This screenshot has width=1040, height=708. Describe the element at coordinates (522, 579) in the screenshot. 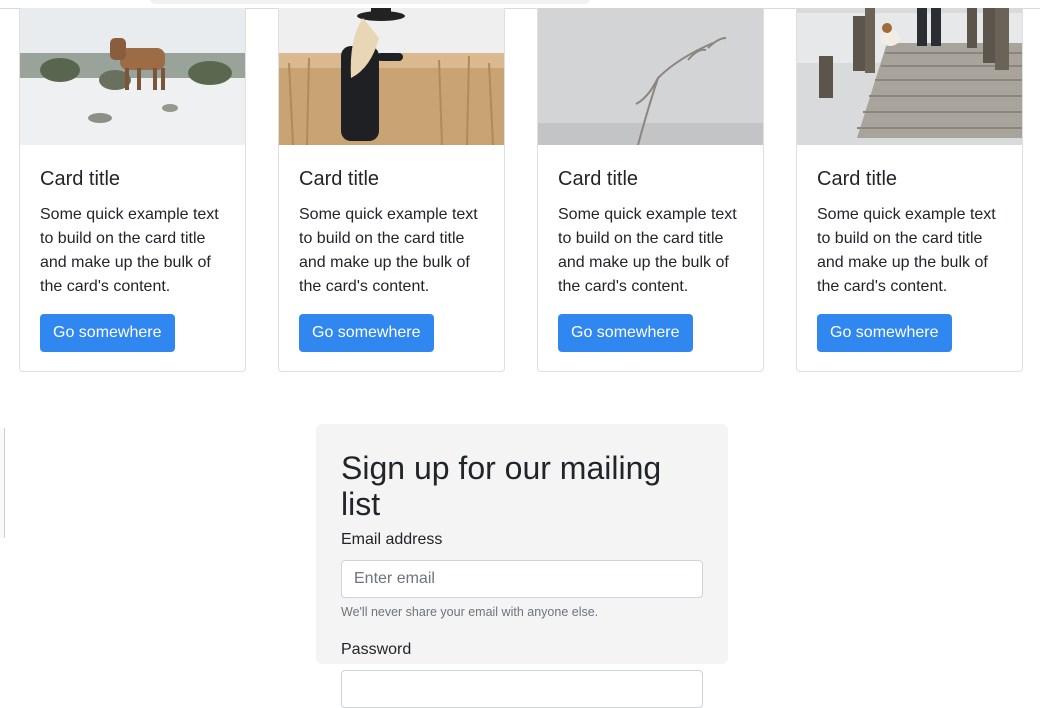

I see `email-field` at that location.